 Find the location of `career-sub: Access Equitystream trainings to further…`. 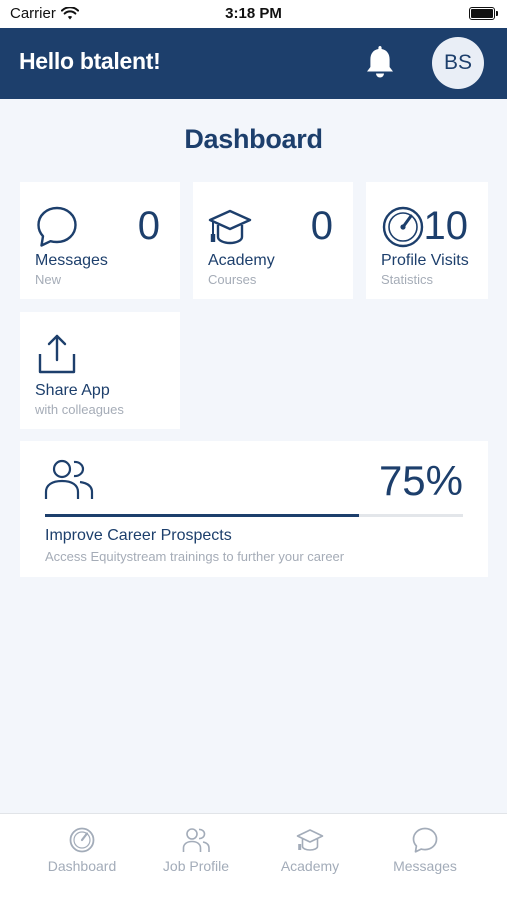

career-sub: Access Equitystream trainings to further… is located at coordinates (195, 556).